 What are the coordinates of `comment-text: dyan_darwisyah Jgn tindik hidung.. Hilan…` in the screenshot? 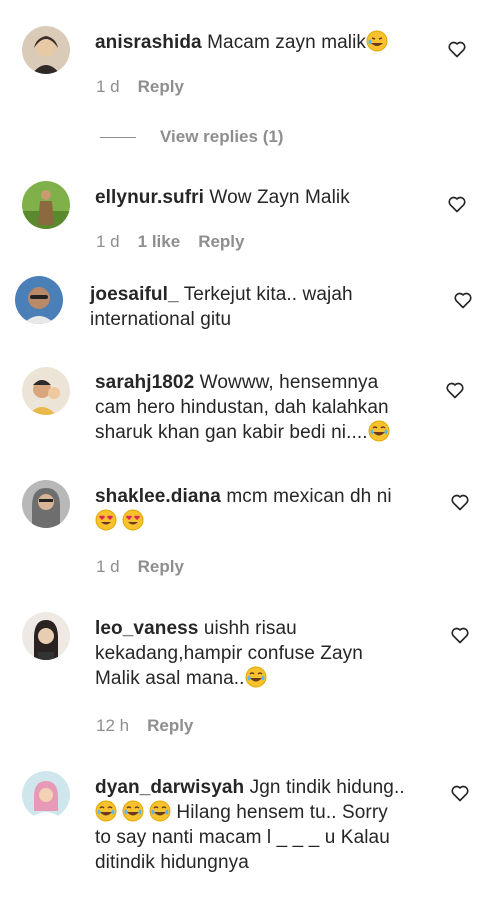 It's located at (250, 825).